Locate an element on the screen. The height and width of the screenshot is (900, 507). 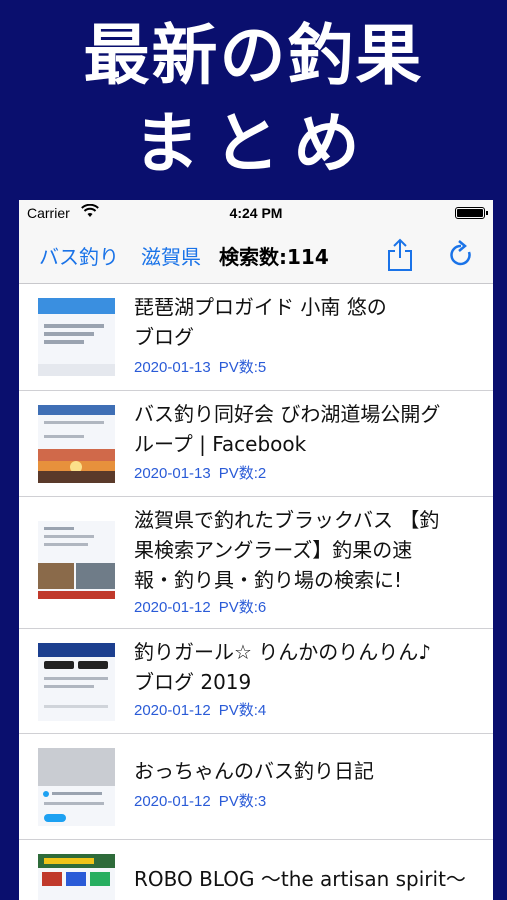
result-pv: PV数:6 is located at coordinates (242, 607).